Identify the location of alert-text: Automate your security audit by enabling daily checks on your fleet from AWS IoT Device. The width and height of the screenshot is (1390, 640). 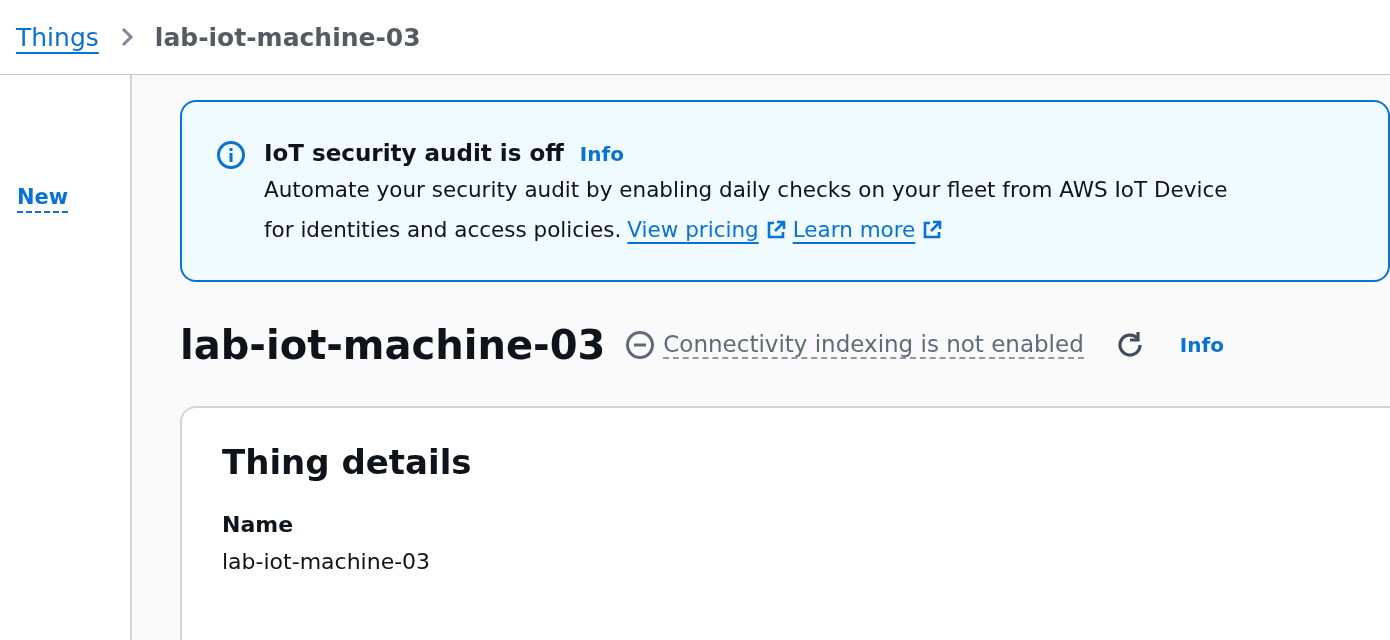
(746, 190).